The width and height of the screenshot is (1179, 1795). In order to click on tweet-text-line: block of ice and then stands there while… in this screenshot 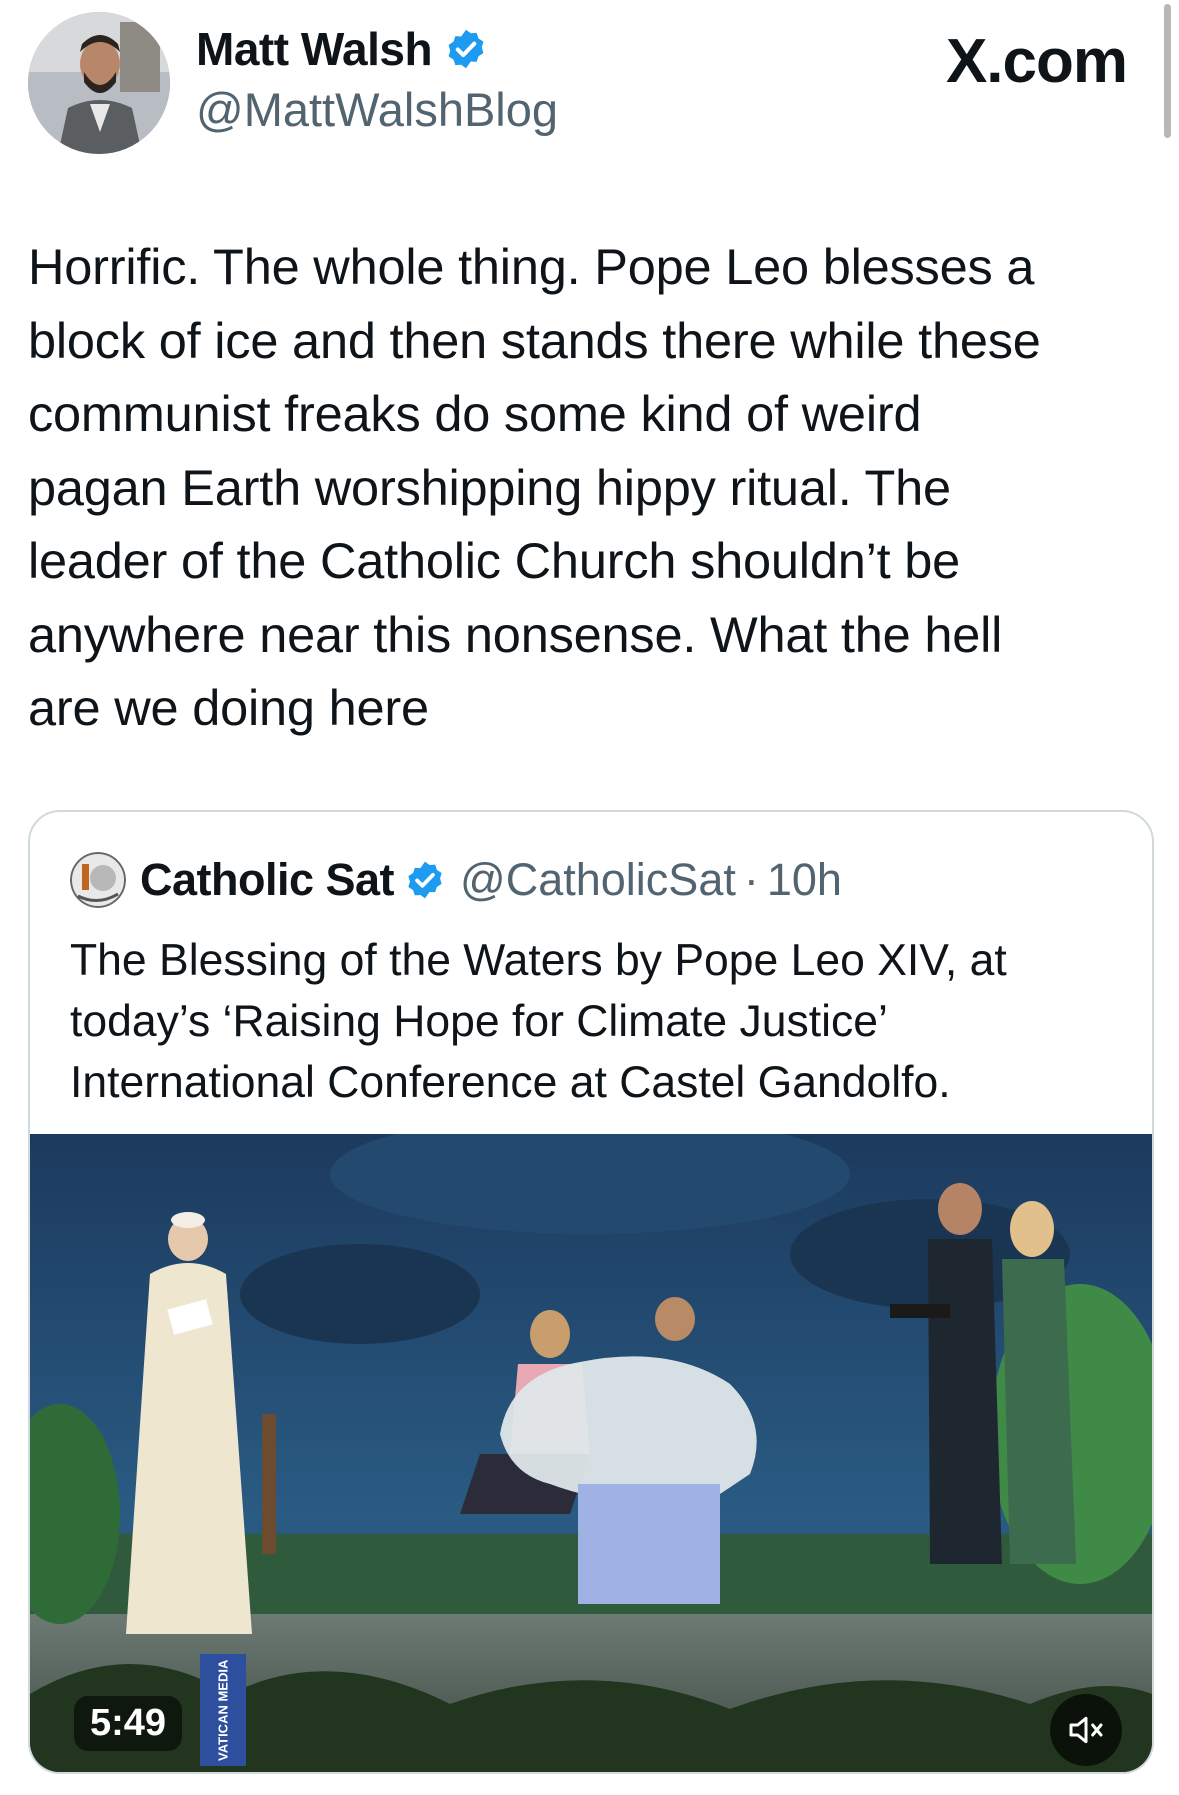, I will do `click(534, 340)`.